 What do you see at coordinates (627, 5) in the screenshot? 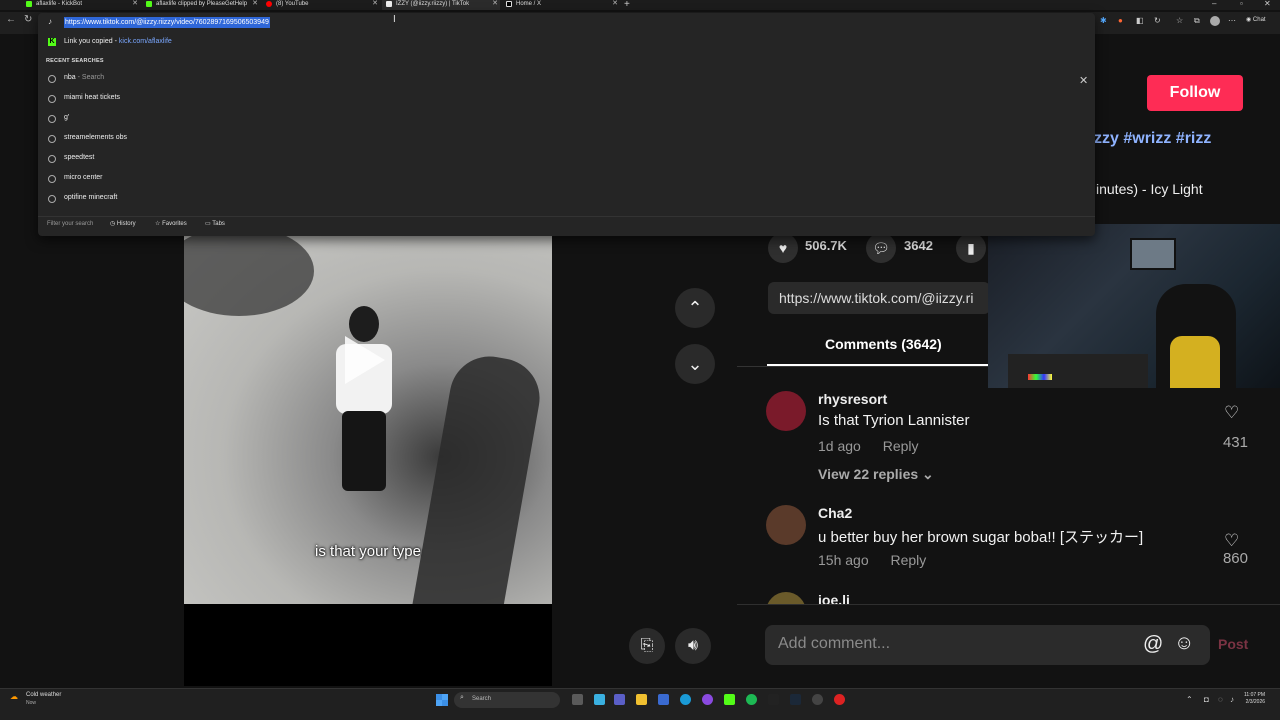
I see `new-tab-icon: +` at bounding box center [627, 5].